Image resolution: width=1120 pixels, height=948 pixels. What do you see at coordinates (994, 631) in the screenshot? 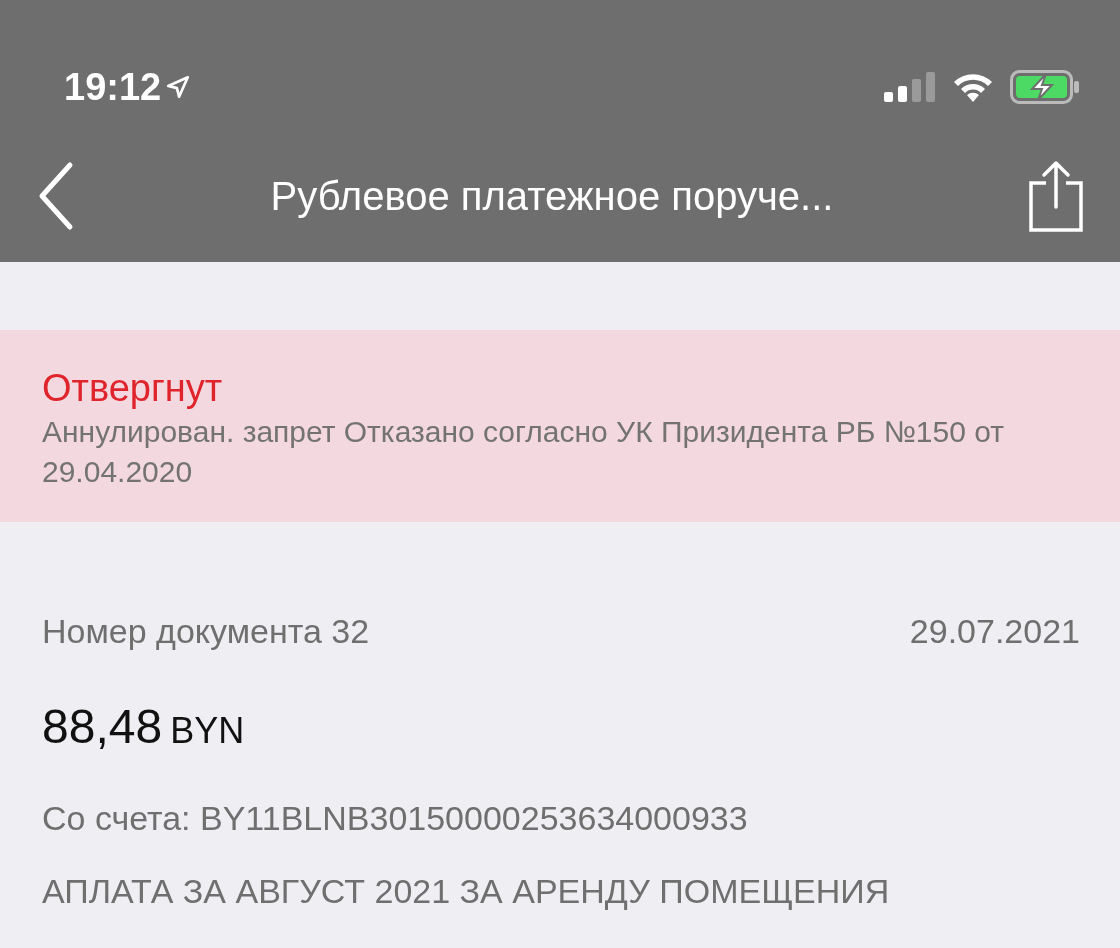
I see `document-date: 29.07.2021` at bounding box center [994, 631].